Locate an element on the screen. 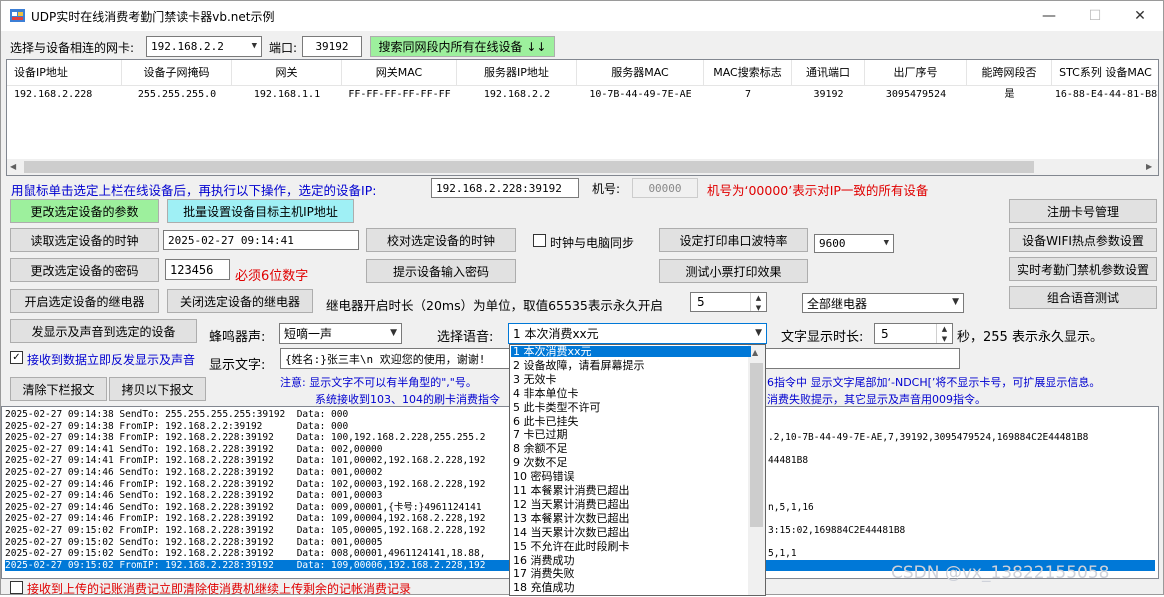 The image size is (1164, 597). buzzer-select: 短嘀一声 ▼ is located at coordinates (340, 333).